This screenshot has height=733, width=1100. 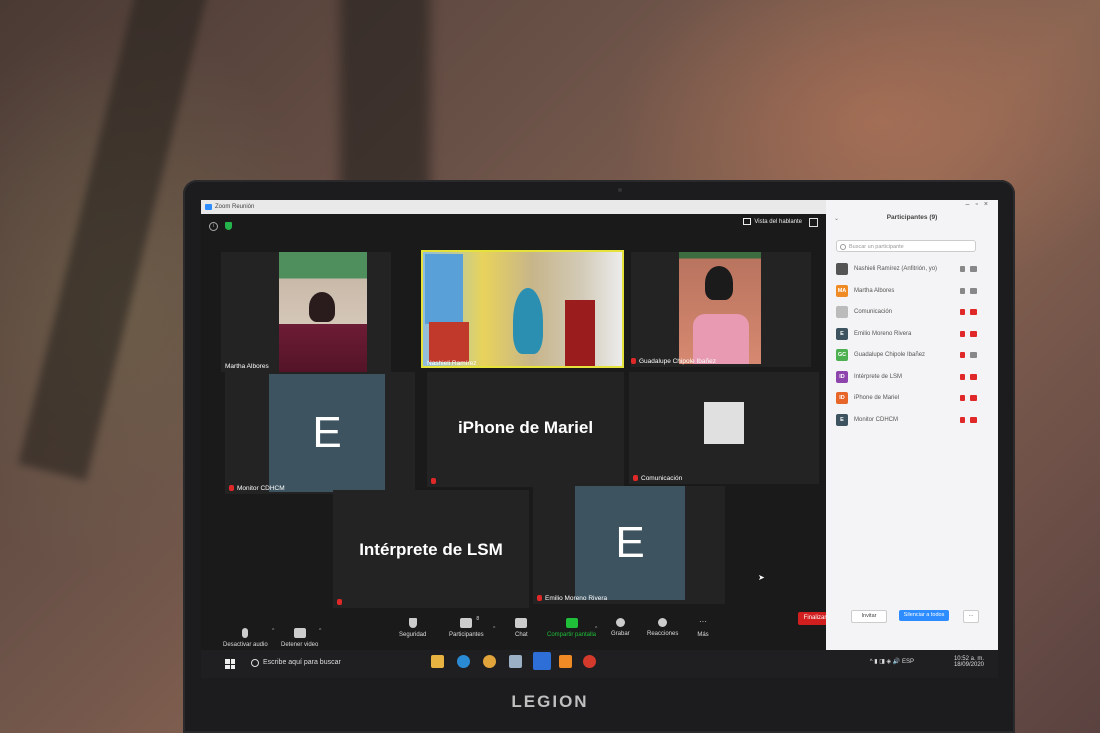 I want to click on chat-label: Chat, so click(x=521, y=635).